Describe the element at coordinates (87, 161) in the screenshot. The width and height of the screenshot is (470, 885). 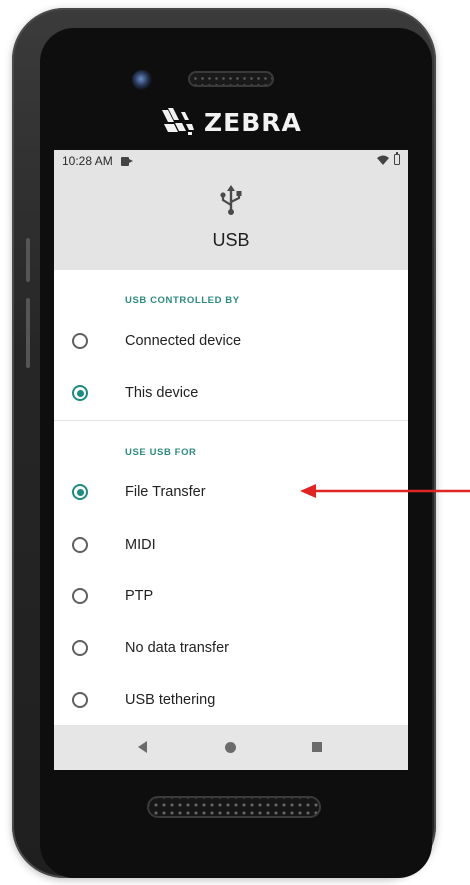
I see `status-time: 10:28 AM` at that location.